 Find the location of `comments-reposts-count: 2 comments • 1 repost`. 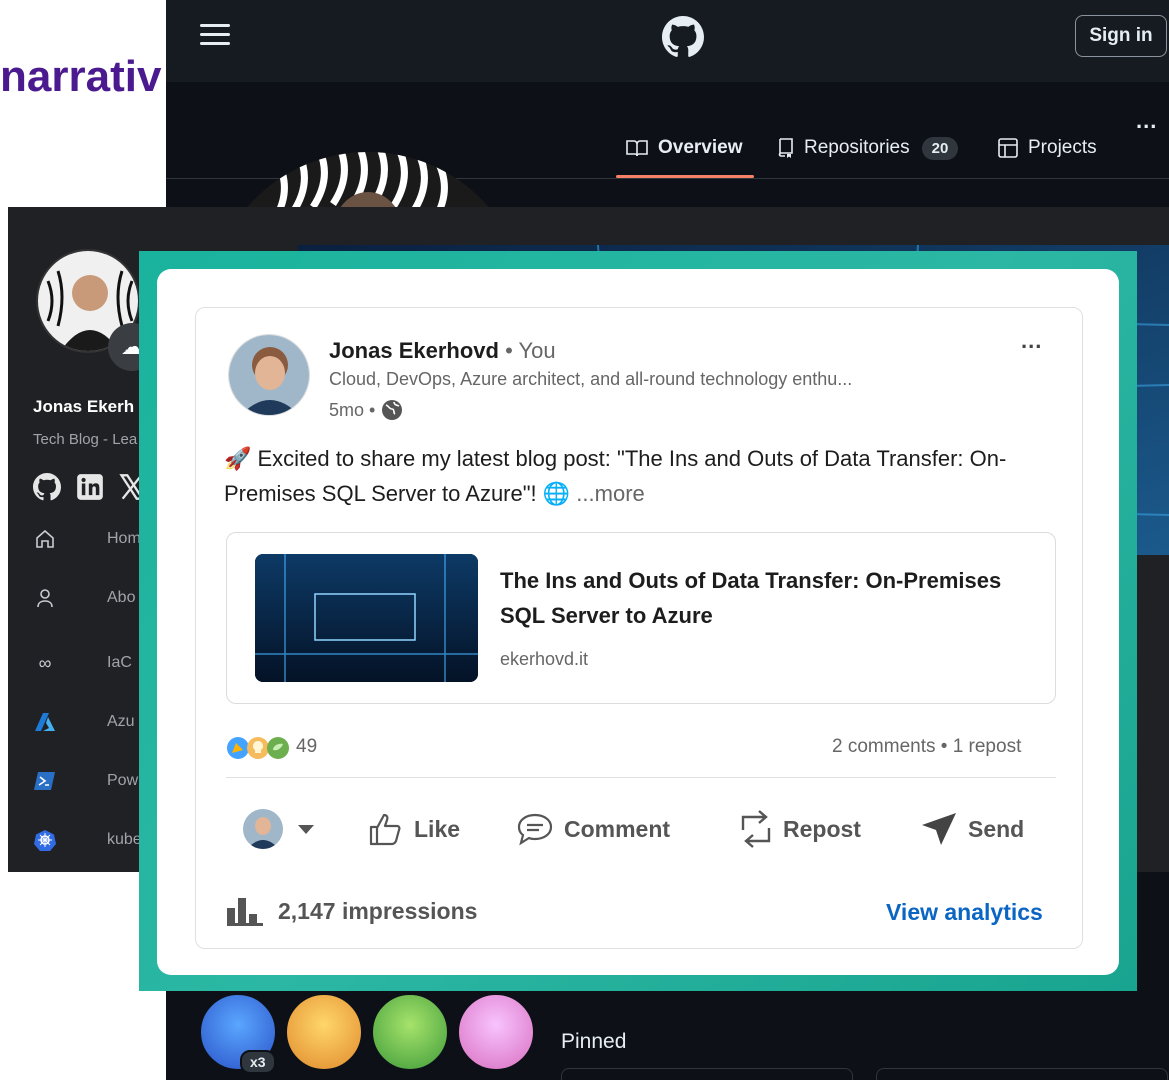

comments-reposts-count: 2 comments • 1 repost is located at coordinates (926, 747).